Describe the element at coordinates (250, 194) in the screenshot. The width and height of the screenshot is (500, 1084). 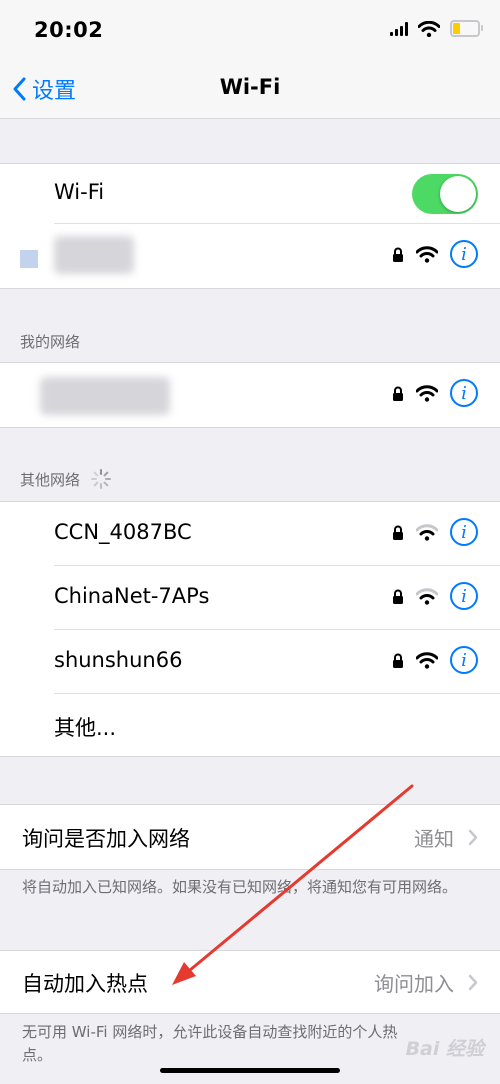
I see `wifi-toggle-row: Wi-Fi` at that location.